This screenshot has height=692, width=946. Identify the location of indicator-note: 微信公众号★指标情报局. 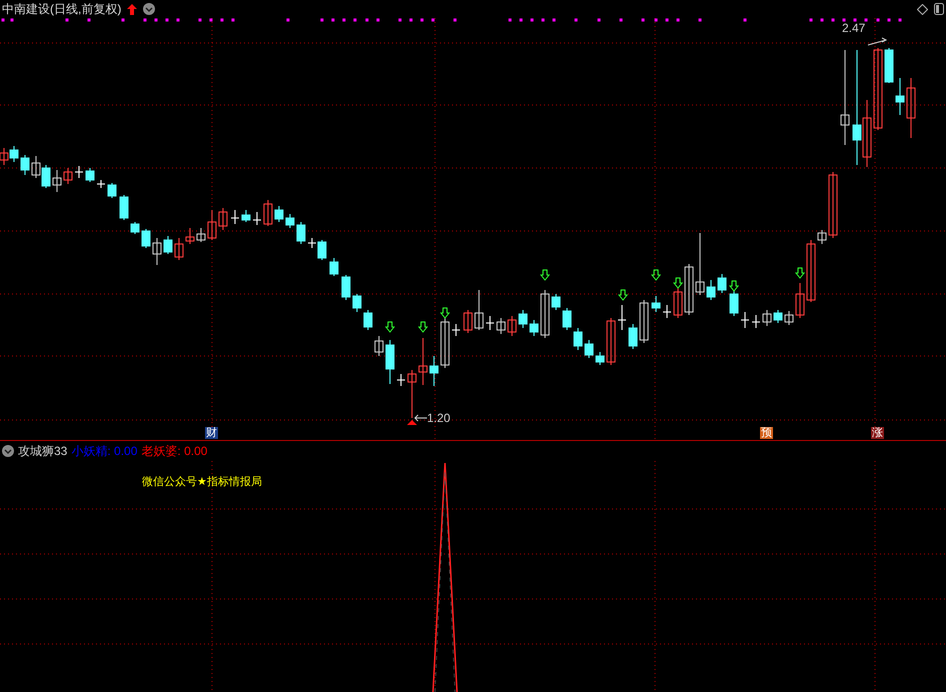
(202, 482).